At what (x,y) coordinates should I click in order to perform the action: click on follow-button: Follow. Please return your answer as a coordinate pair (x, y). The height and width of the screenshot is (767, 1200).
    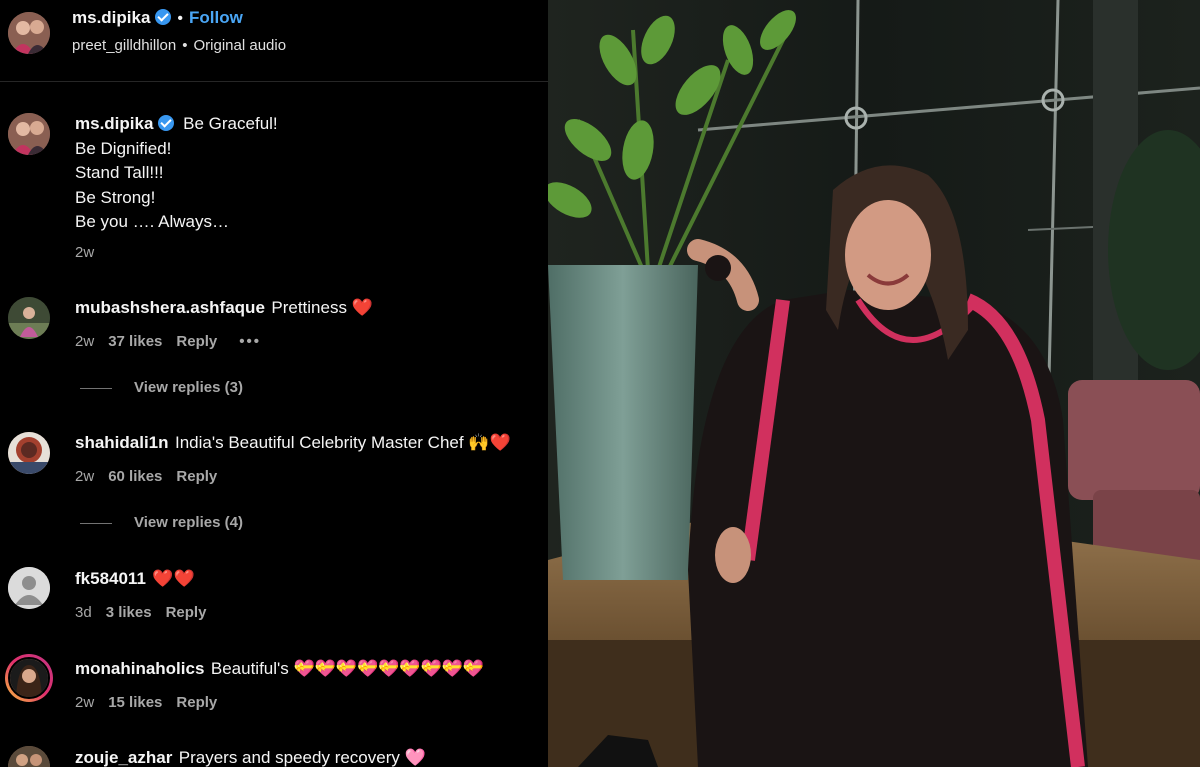
    Looking at the image, I should click on (216, 17).